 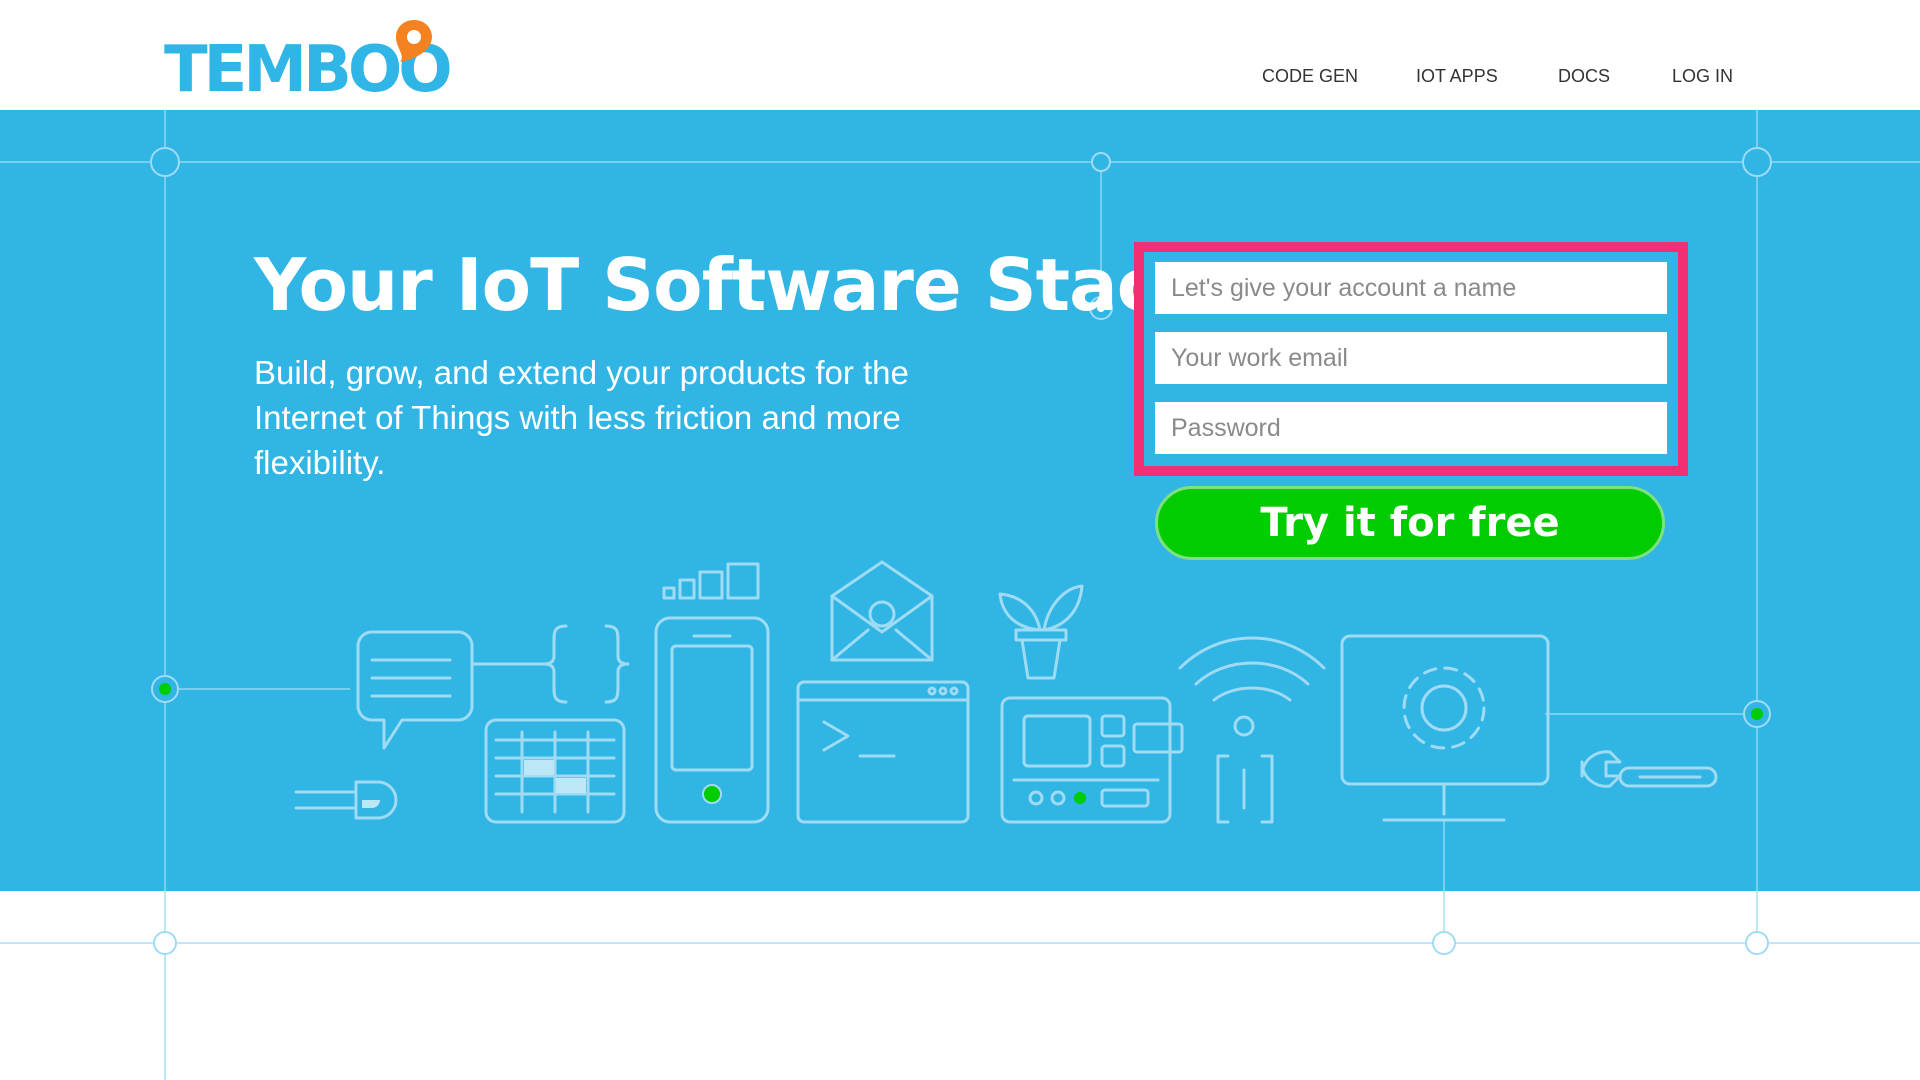 What do you see at coordinates (730, 285) in the screenshot?
I see `page-title: Your IoT Software Stack` at bounding box center [730, 285].